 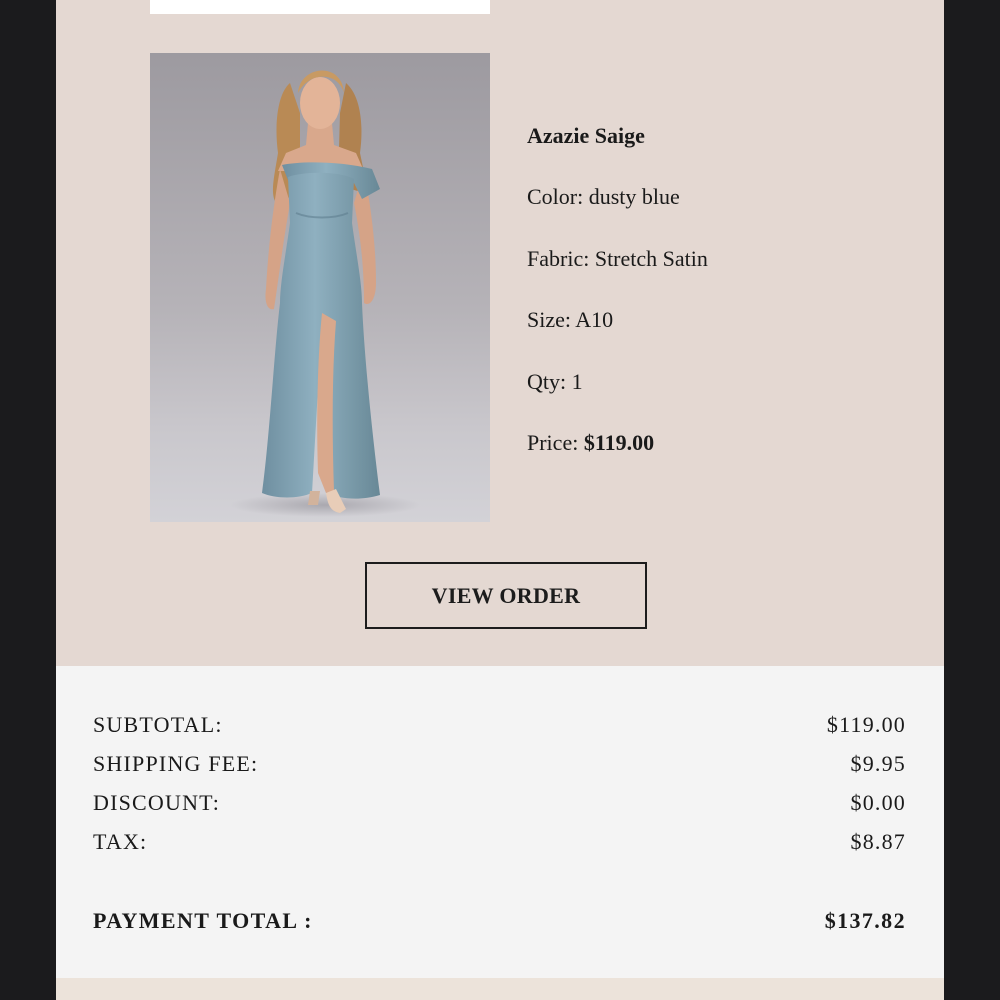 What do you see at coordinates (619, 442) in the screenshot?
I see `price-value: $119.00` at bounding box center [619, 442].